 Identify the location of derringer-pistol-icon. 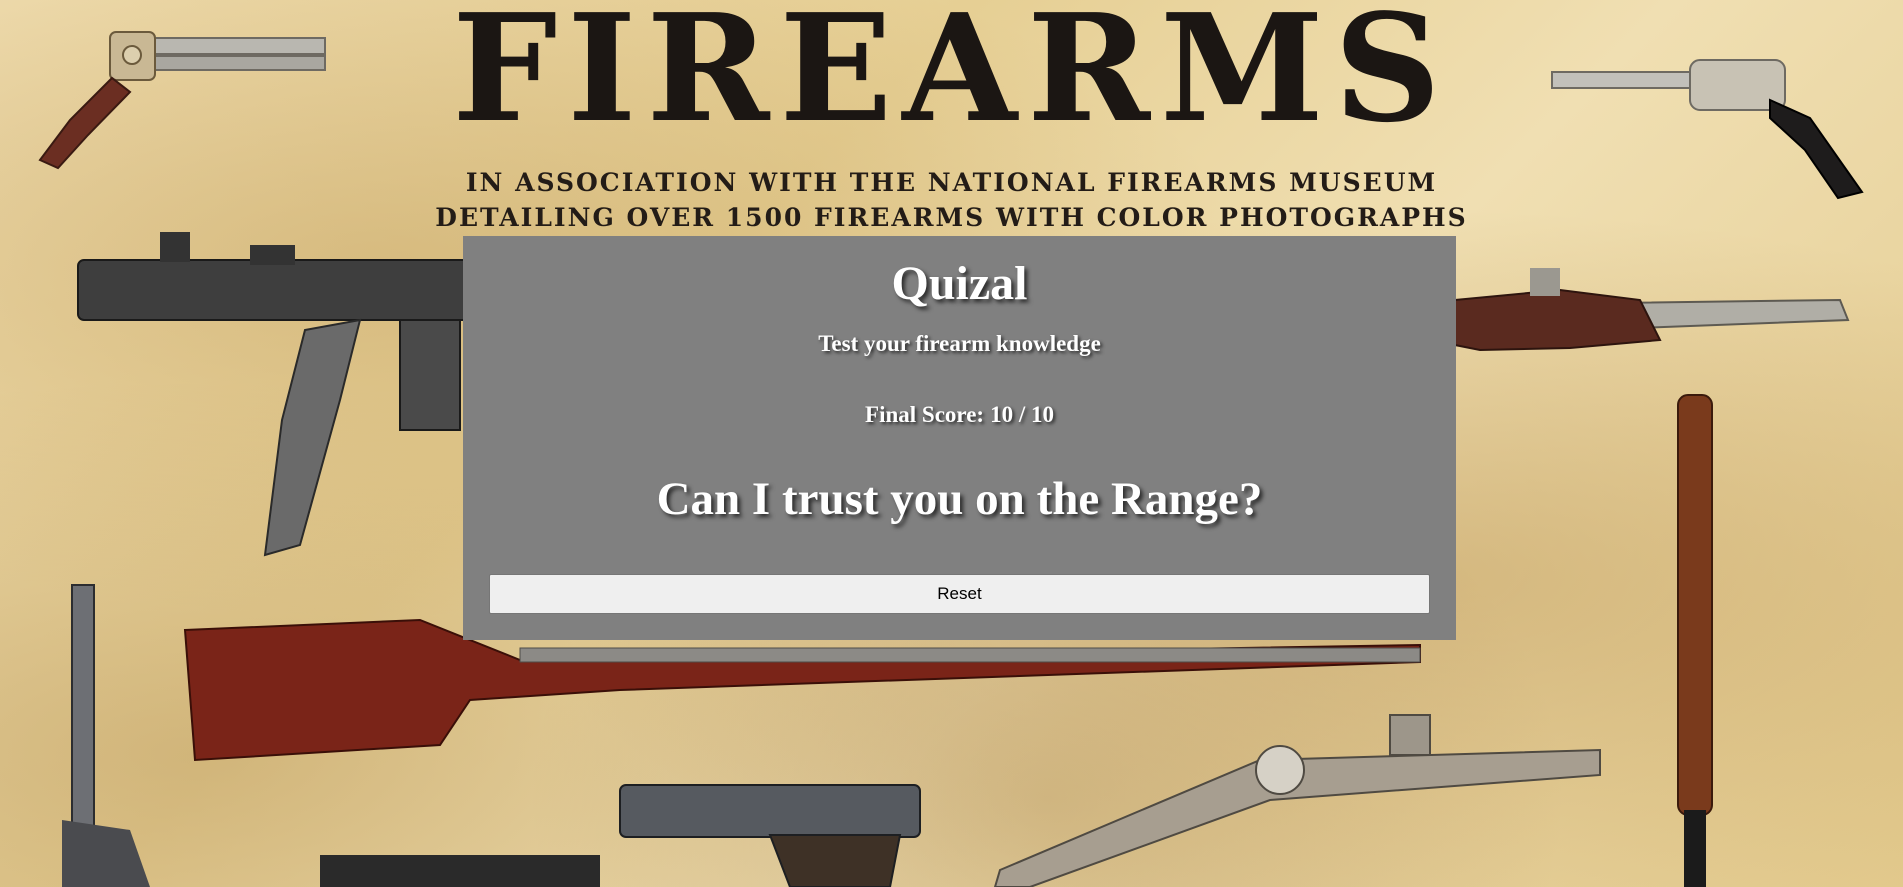
(182, 100).